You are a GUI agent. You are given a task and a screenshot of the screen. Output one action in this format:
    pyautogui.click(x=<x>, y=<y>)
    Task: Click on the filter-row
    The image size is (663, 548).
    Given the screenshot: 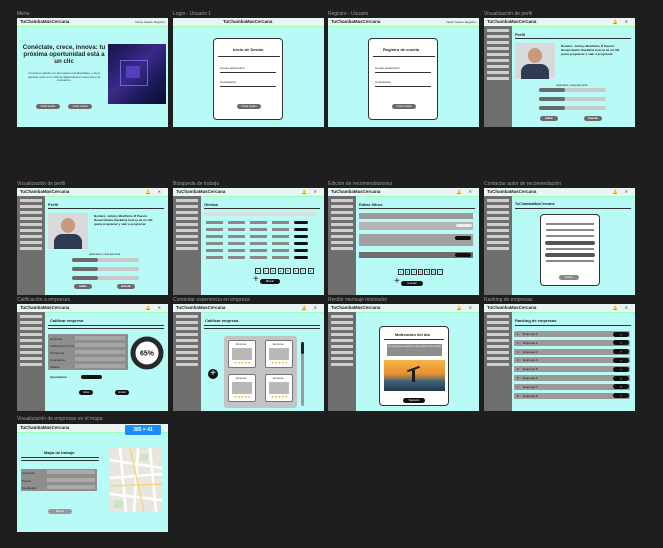 What is the action you would take?
    pyautogui.click(x=416, y=216)
    